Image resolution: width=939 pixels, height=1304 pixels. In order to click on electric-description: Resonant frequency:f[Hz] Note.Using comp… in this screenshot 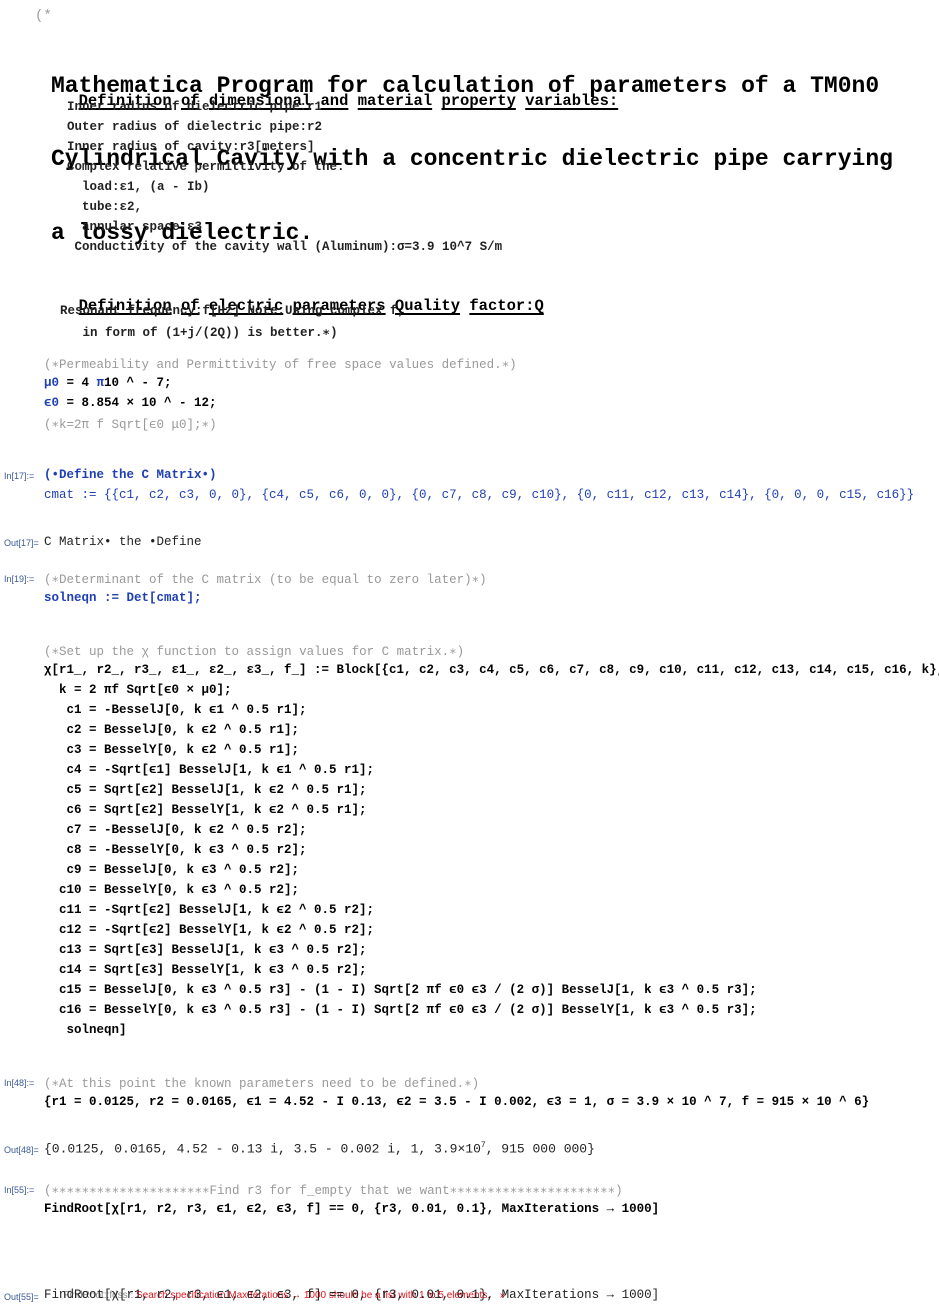, I will do `click(233, 311)`.